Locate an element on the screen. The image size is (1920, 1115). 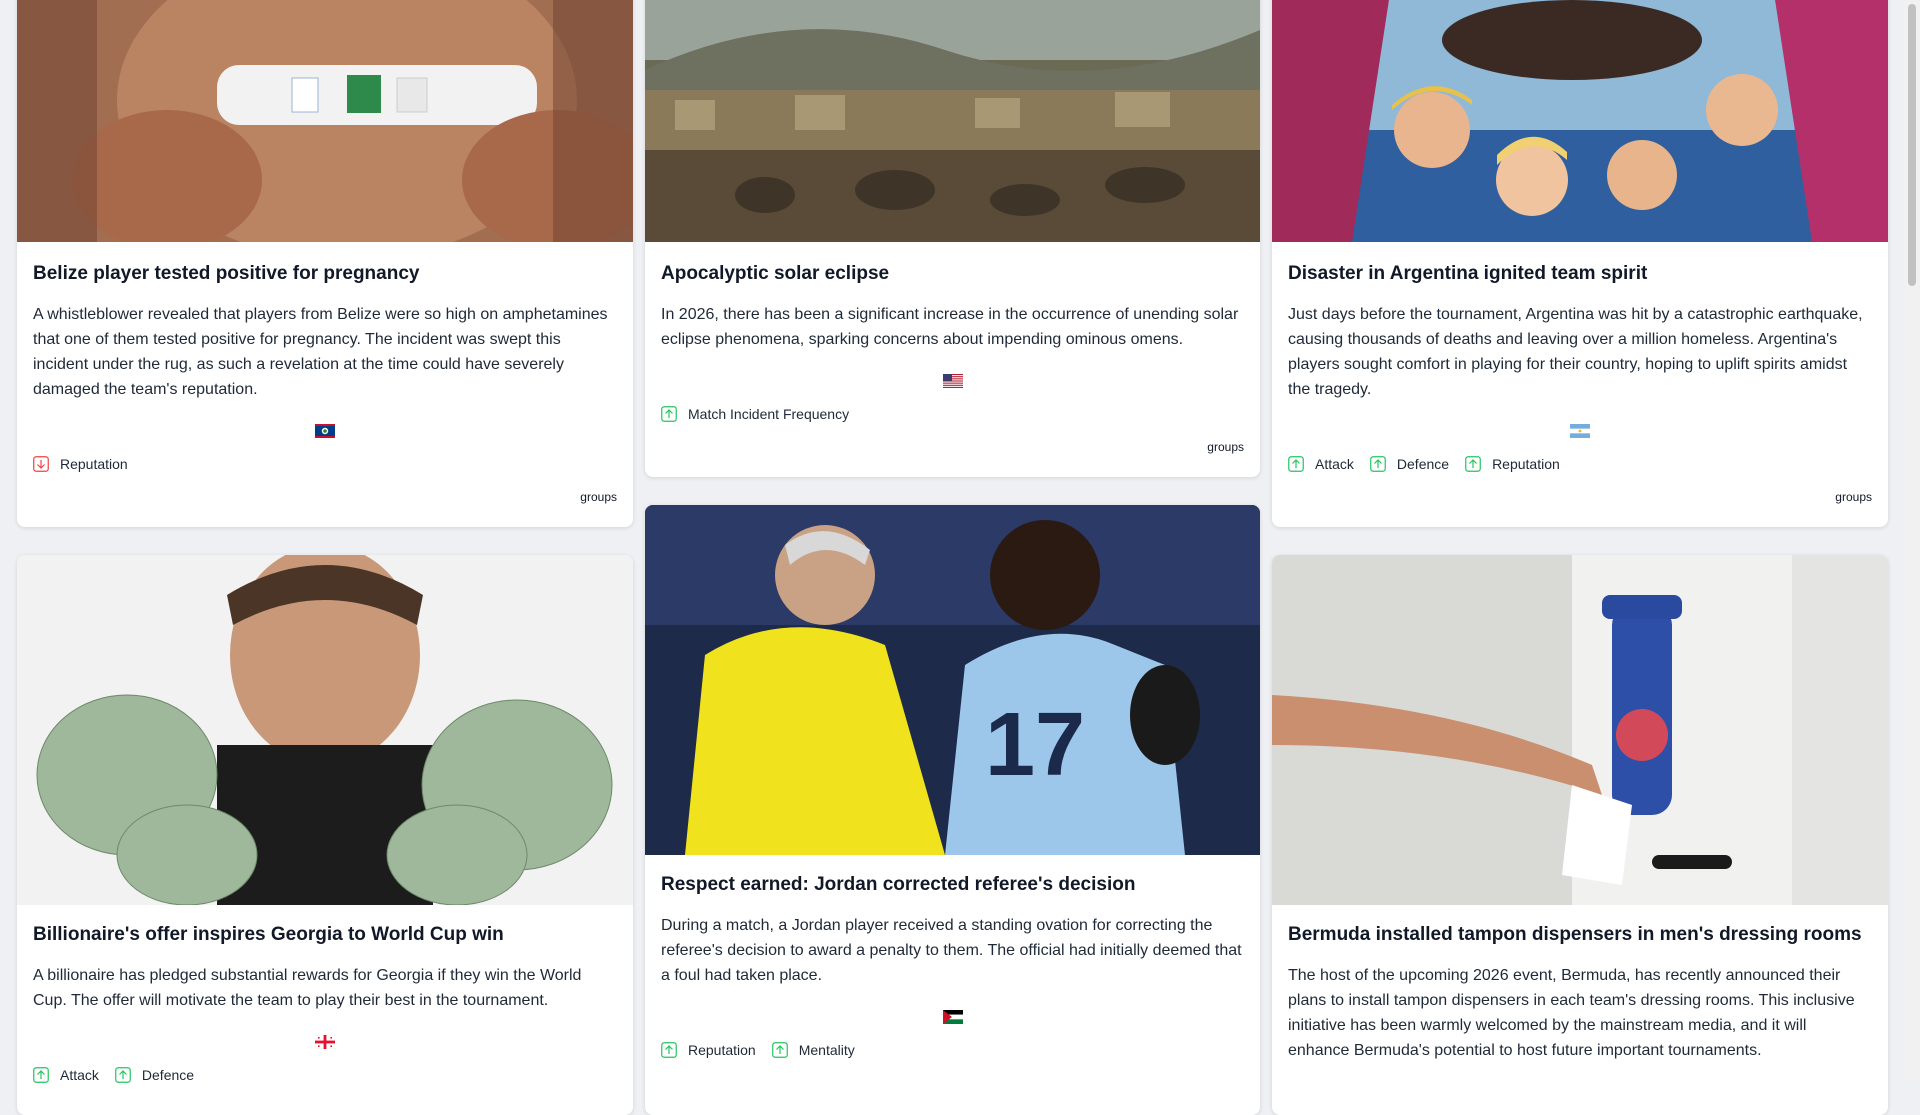
effects-list: Reputation is located at coordinates (325, 464).